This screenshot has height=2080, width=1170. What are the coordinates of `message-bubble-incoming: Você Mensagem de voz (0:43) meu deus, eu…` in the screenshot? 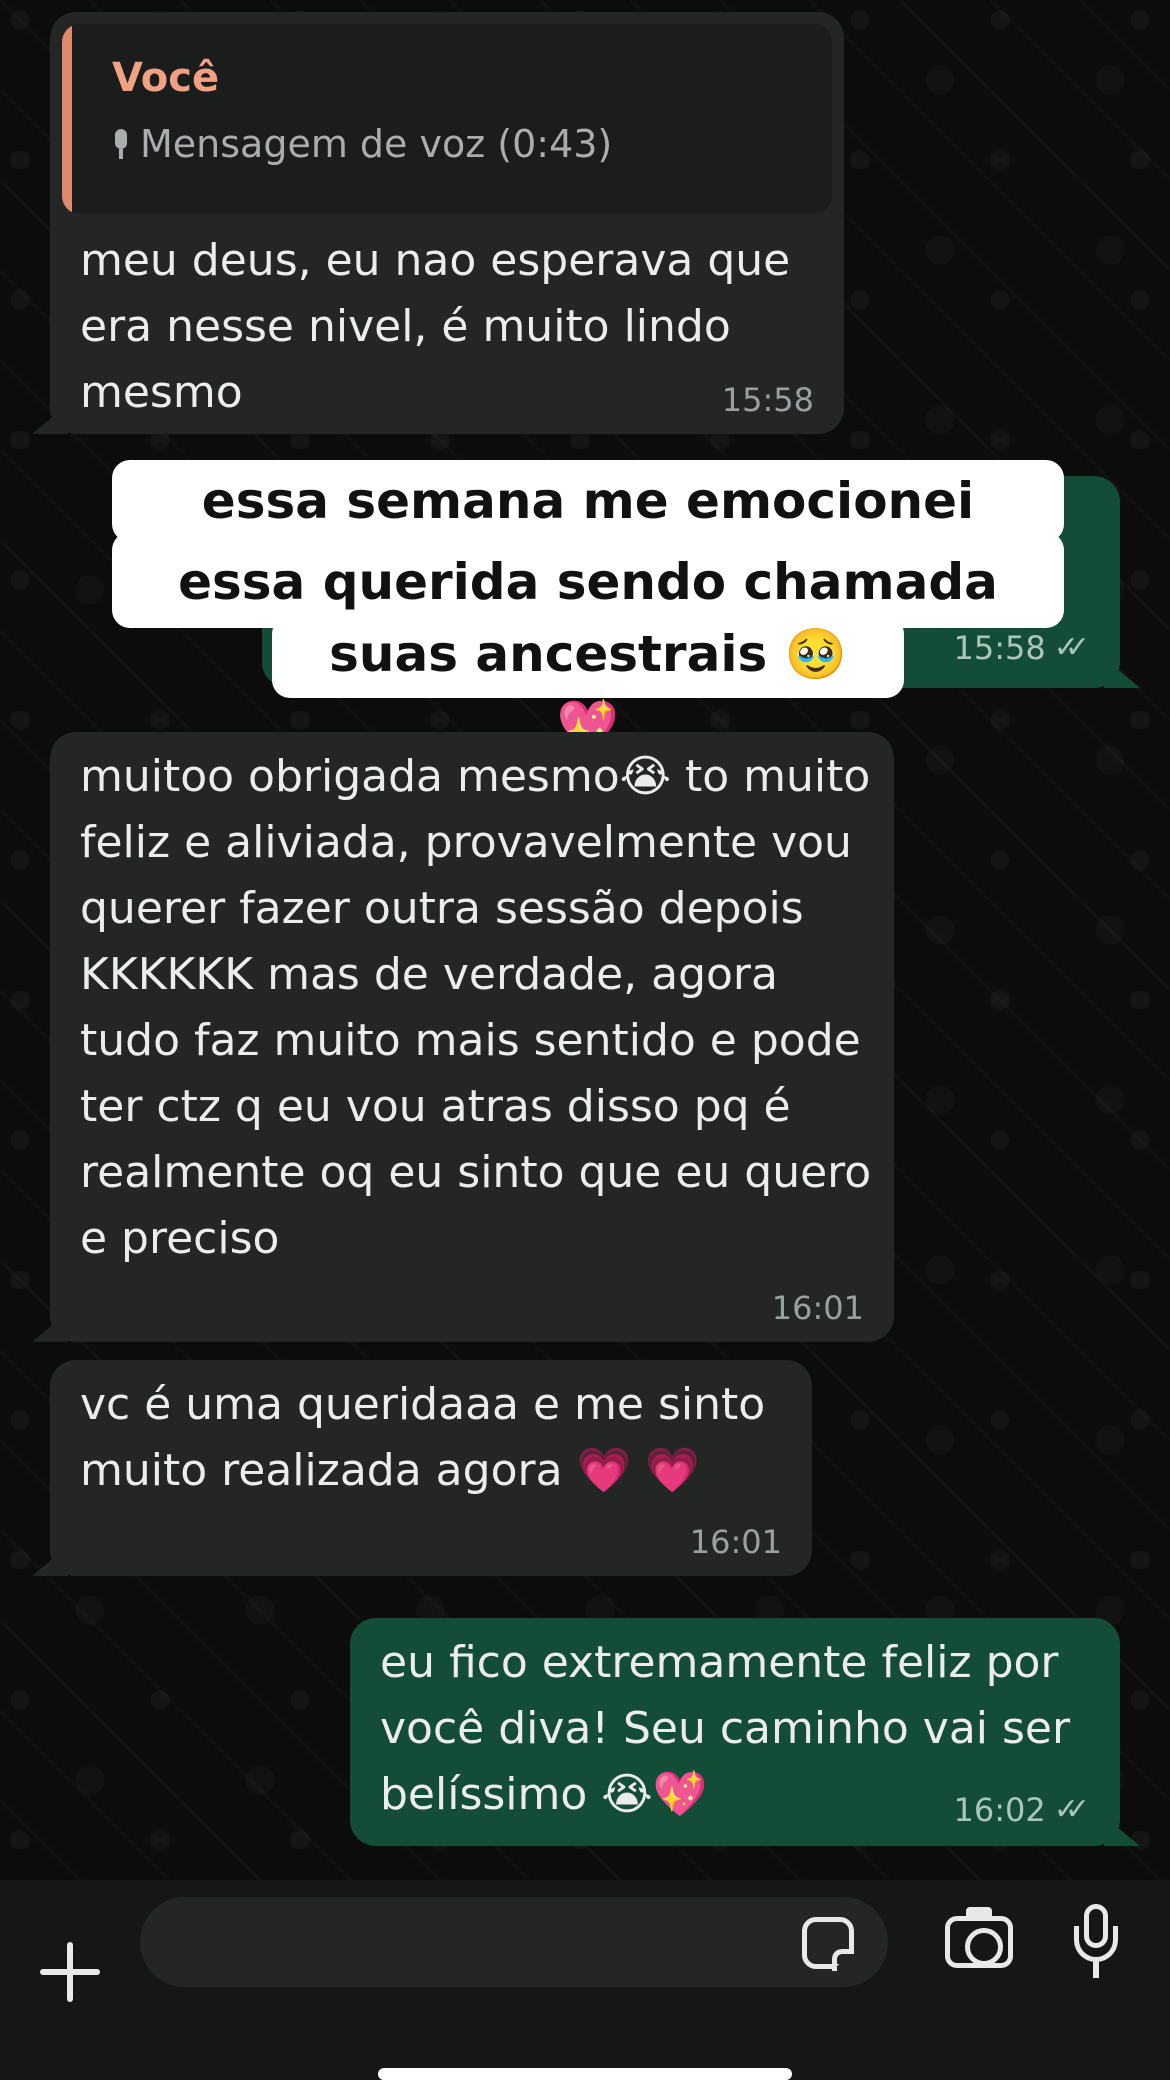 It's located at (438, 223).